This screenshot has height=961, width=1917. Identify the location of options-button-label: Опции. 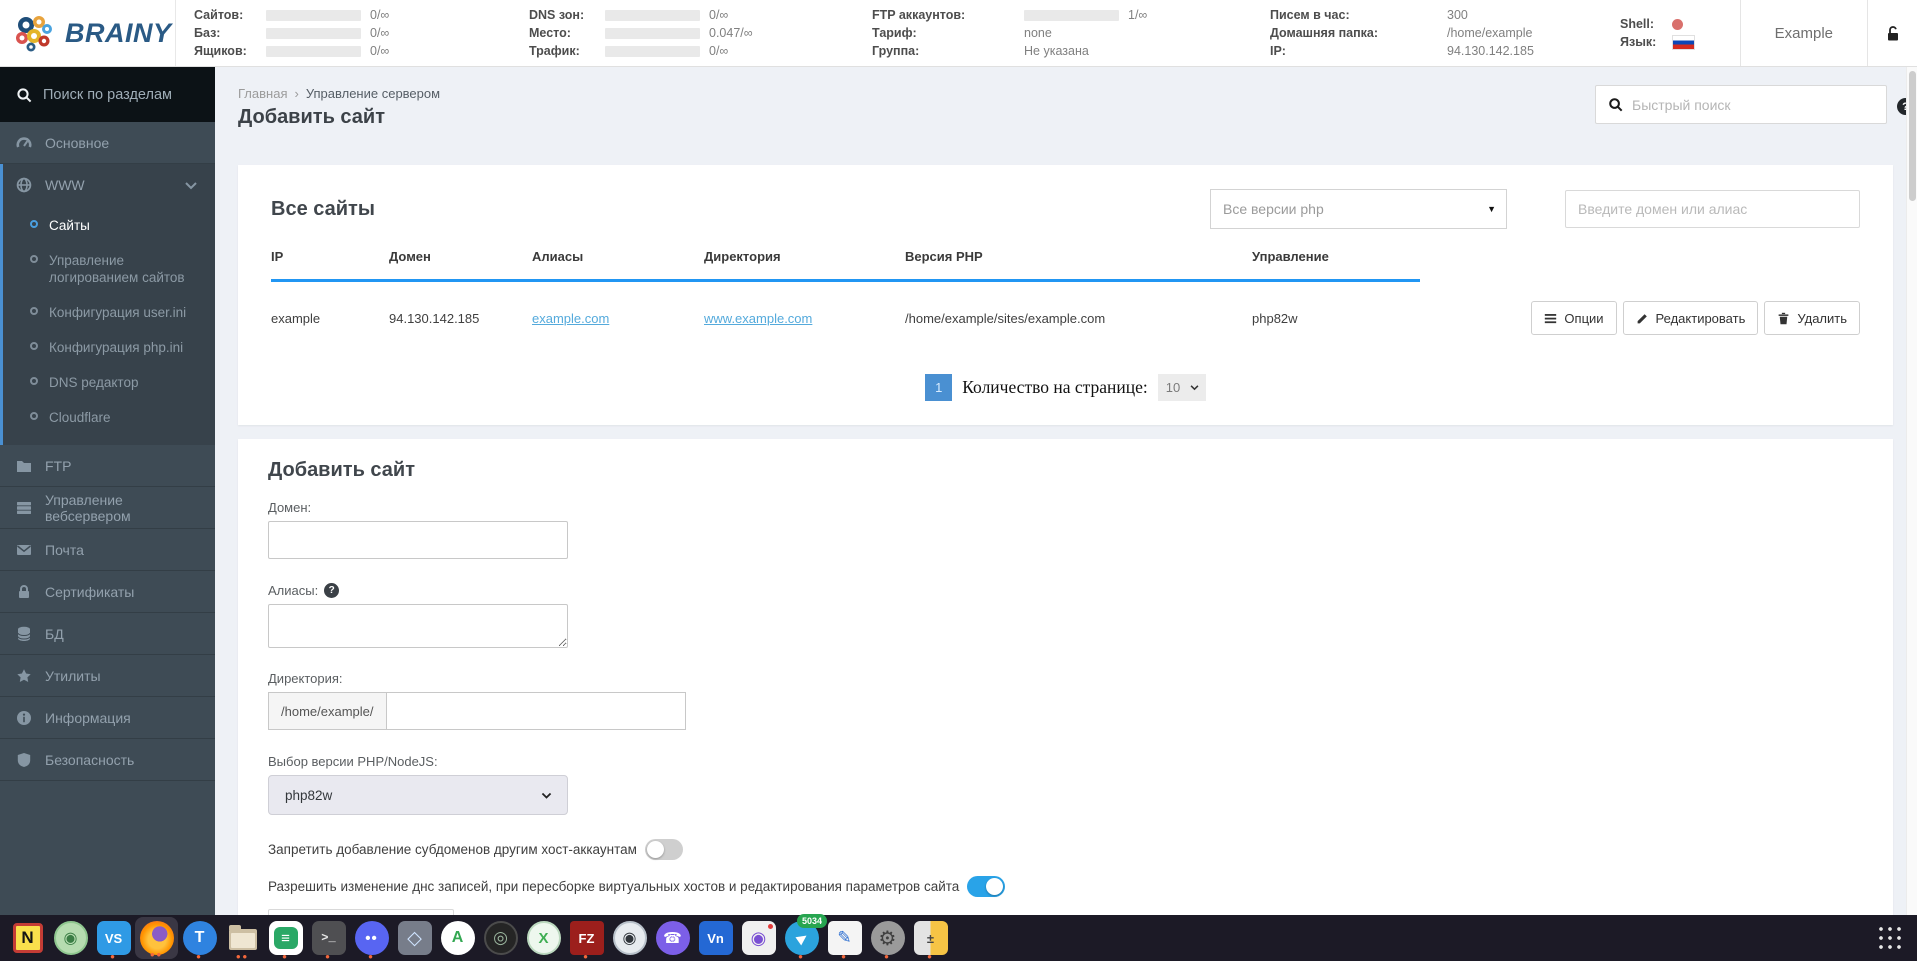
(1584, 318).